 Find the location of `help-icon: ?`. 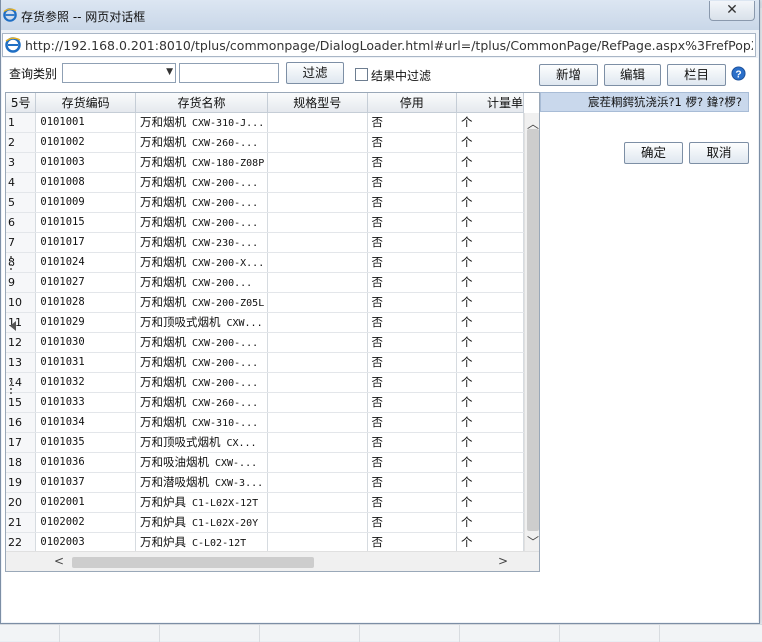

help-icon: ? is located at coordinates (738, 73).